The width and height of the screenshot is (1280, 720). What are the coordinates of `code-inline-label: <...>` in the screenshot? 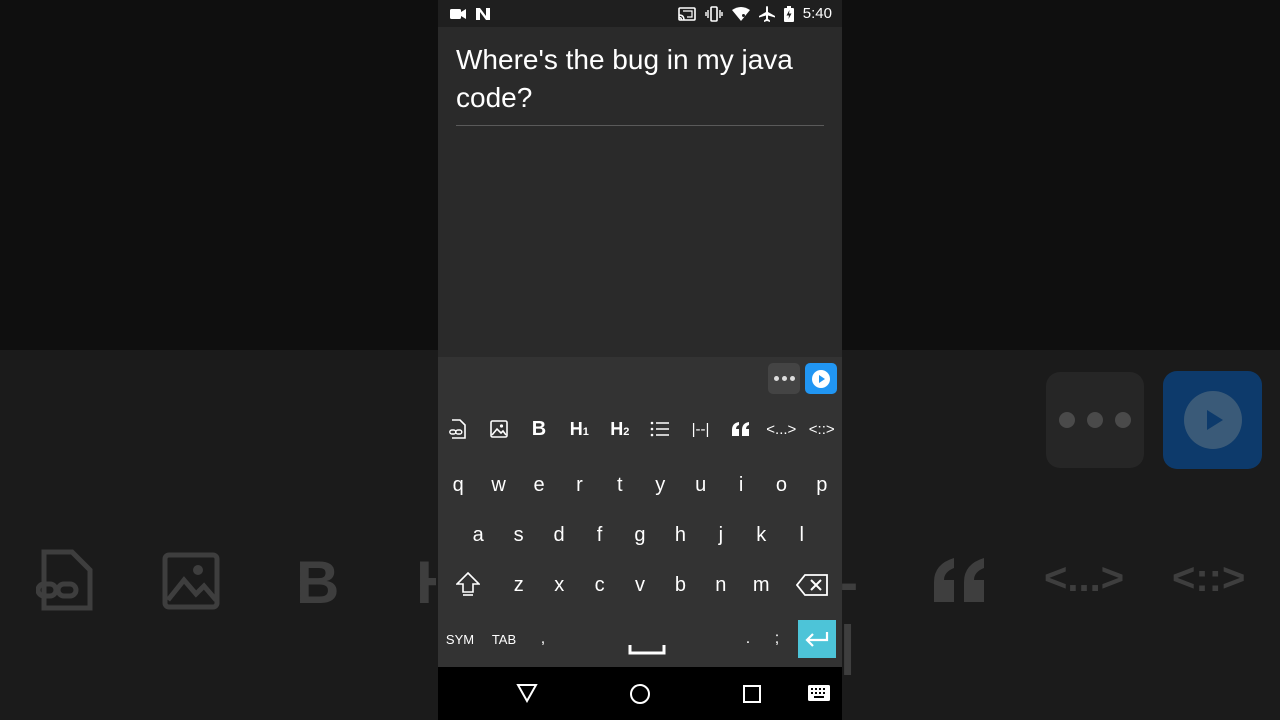 It's located at (781, 429).